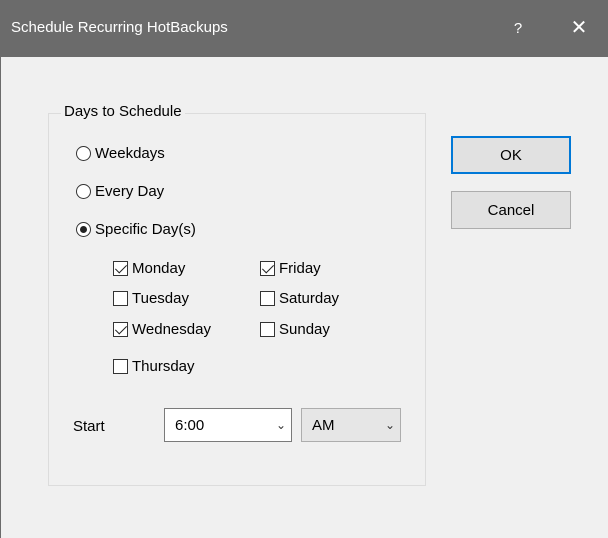 Image resolution: width=608 pixels, height=538 pixels. Describe the element at coordinates (300, 268) in the screenshot. I see `checkbox-friday-label: Friday` at that location.